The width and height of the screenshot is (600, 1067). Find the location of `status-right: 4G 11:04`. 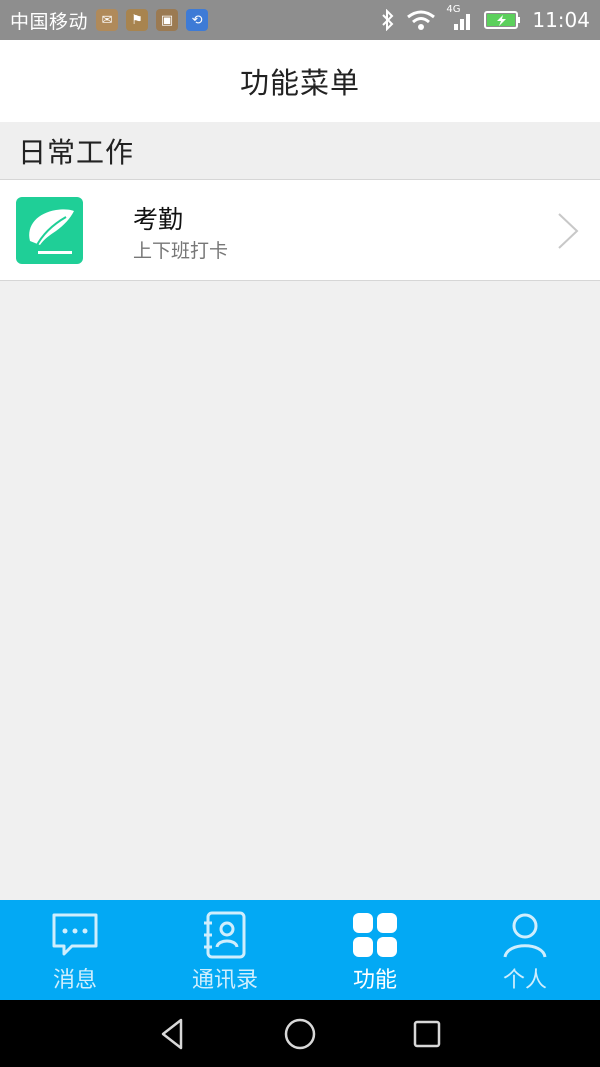

status-right: 4G 11:04 is located at coordinates (485, 18).